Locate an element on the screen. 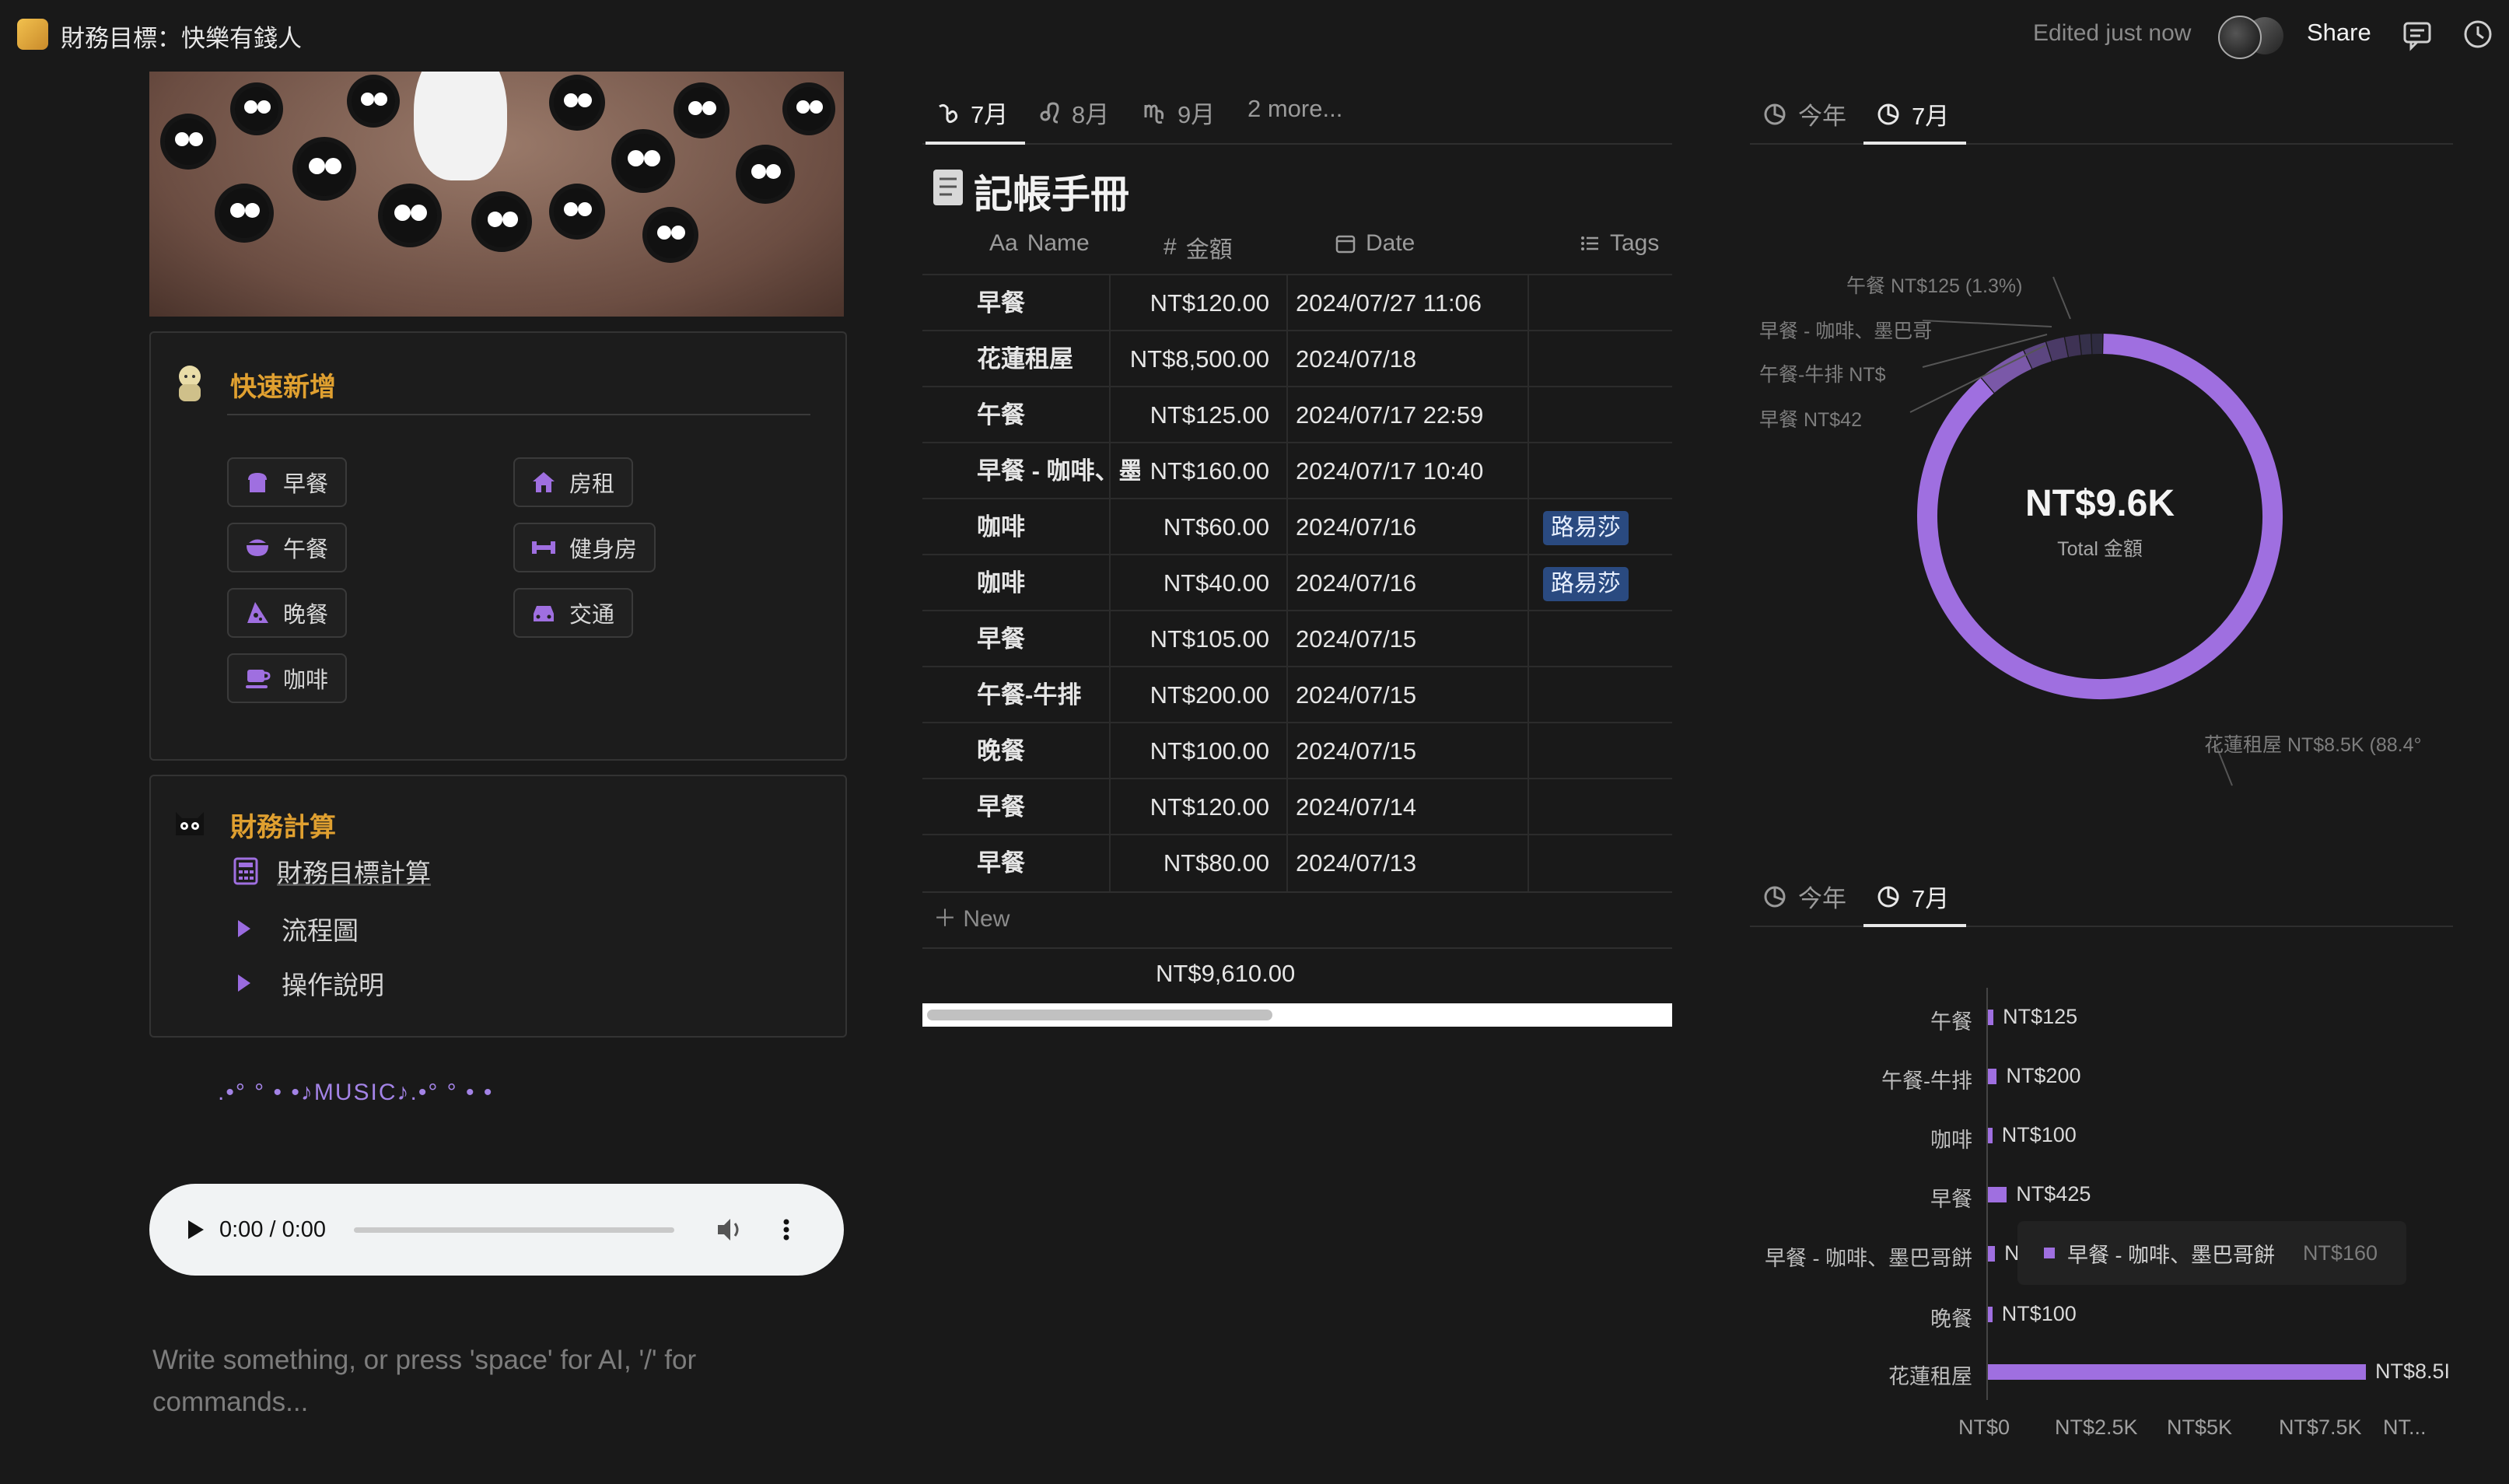 The width and height of the screenshot is (2509, 1484). table-row: 花蓮租屋 NT$8,500.00 2024/07/18 is located at coordinates (1297, 358).